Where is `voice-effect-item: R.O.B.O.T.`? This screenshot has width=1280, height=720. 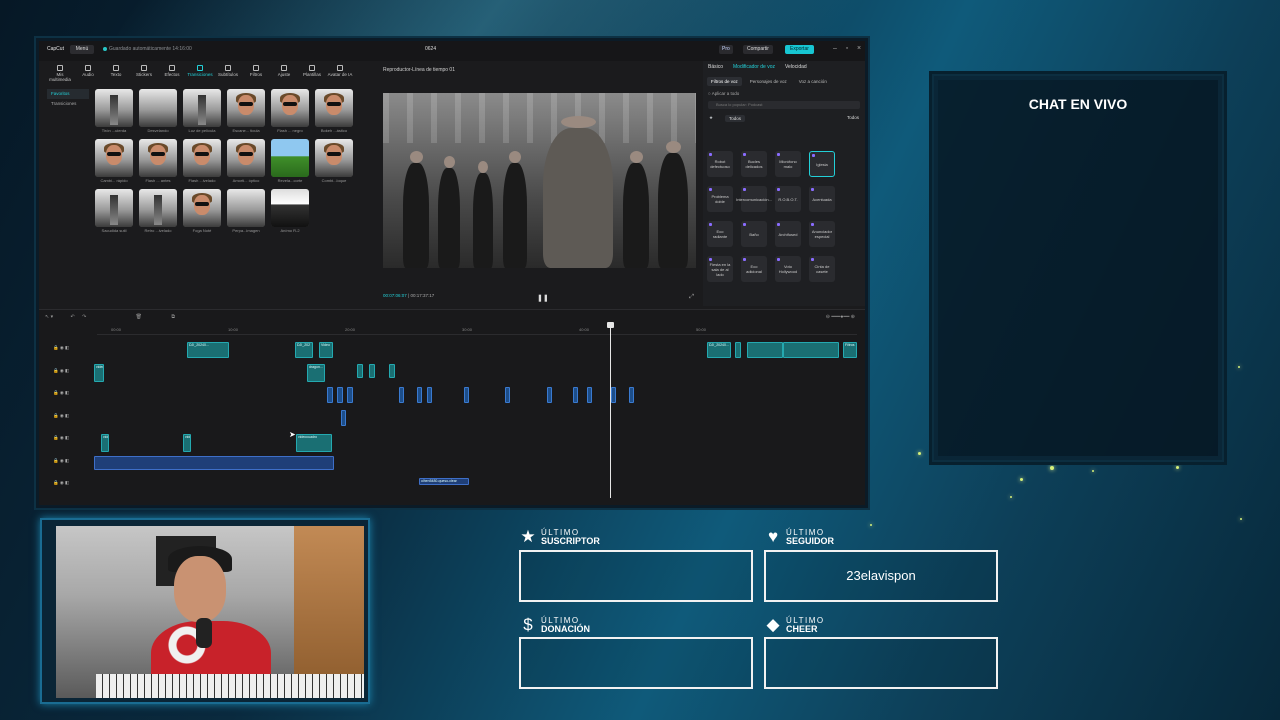 voice-effect-item: R.O.B.O.T. is located at coordinates (788, 199).